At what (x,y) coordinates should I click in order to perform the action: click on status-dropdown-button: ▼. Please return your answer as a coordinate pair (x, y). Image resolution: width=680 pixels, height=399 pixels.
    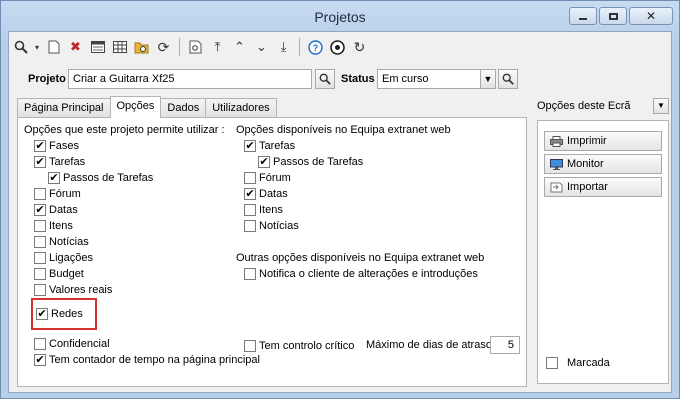
    Looking at the image, I should click on (488, 79).